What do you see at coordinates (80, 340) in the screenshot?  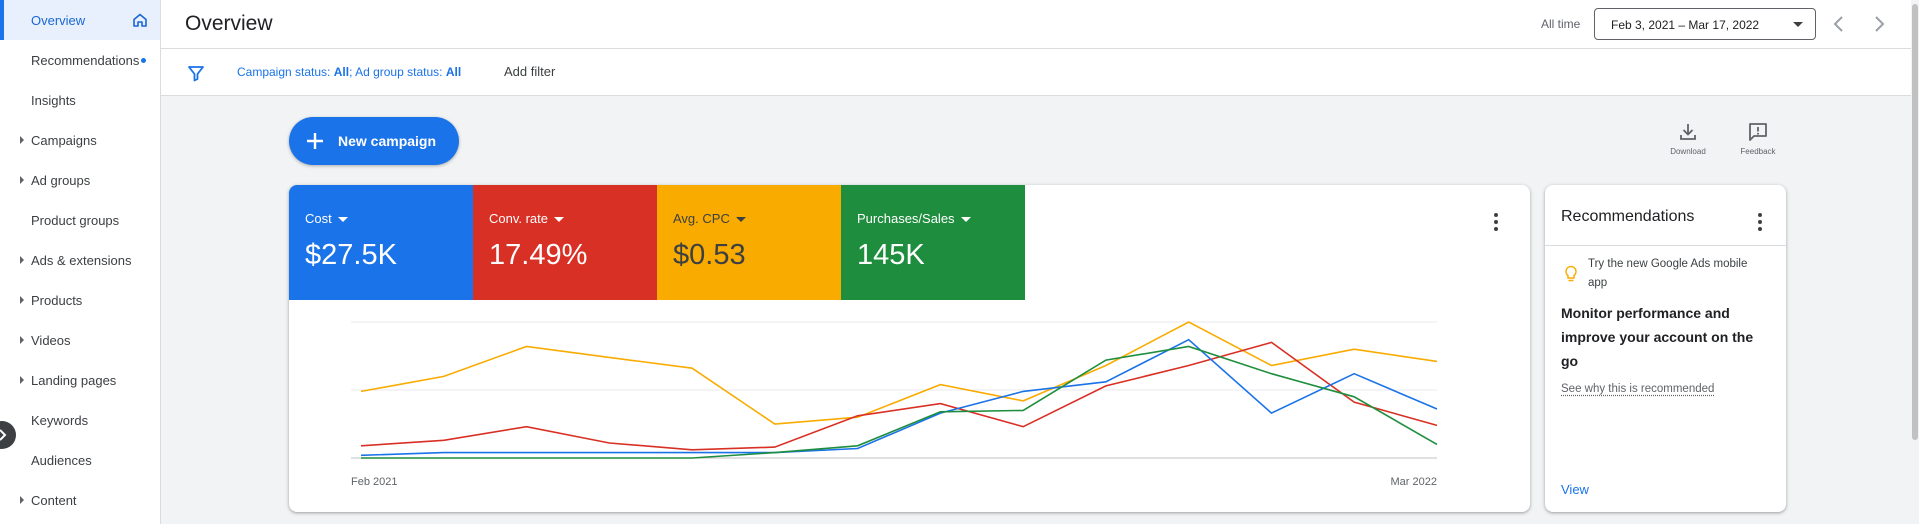 I see `sidebar-item-videos: Videos` at bounding box center [80, 340].